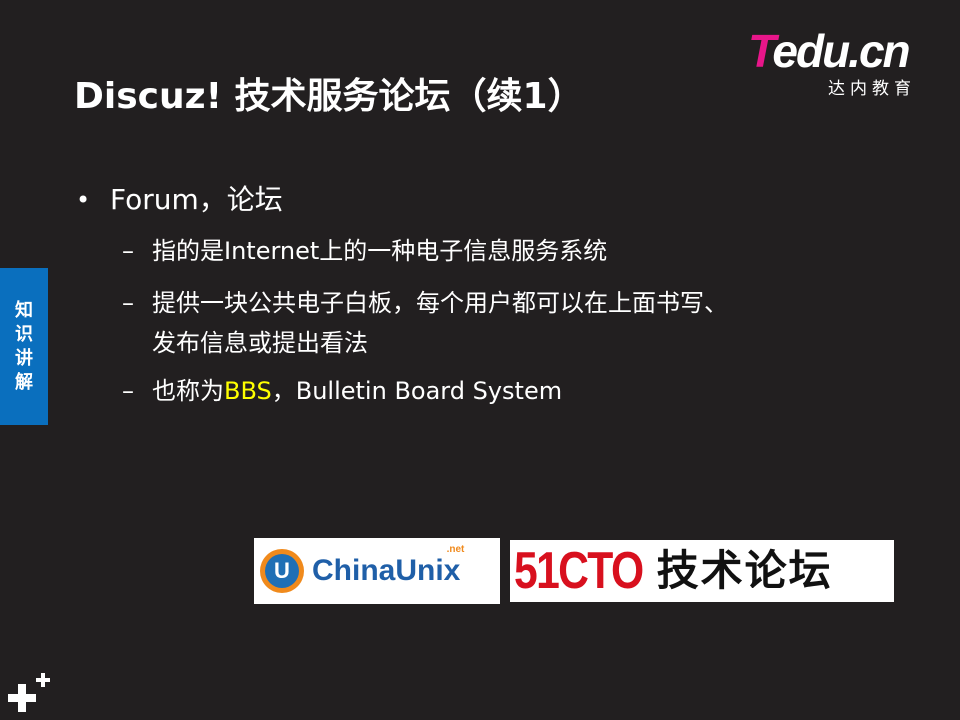 The height and width of the screenshot is (720, 960). Describe the element at coordinates (260, 343) in the screenshot. I see `subbullet-text-line2: 发布信息或提出看法` at that location.